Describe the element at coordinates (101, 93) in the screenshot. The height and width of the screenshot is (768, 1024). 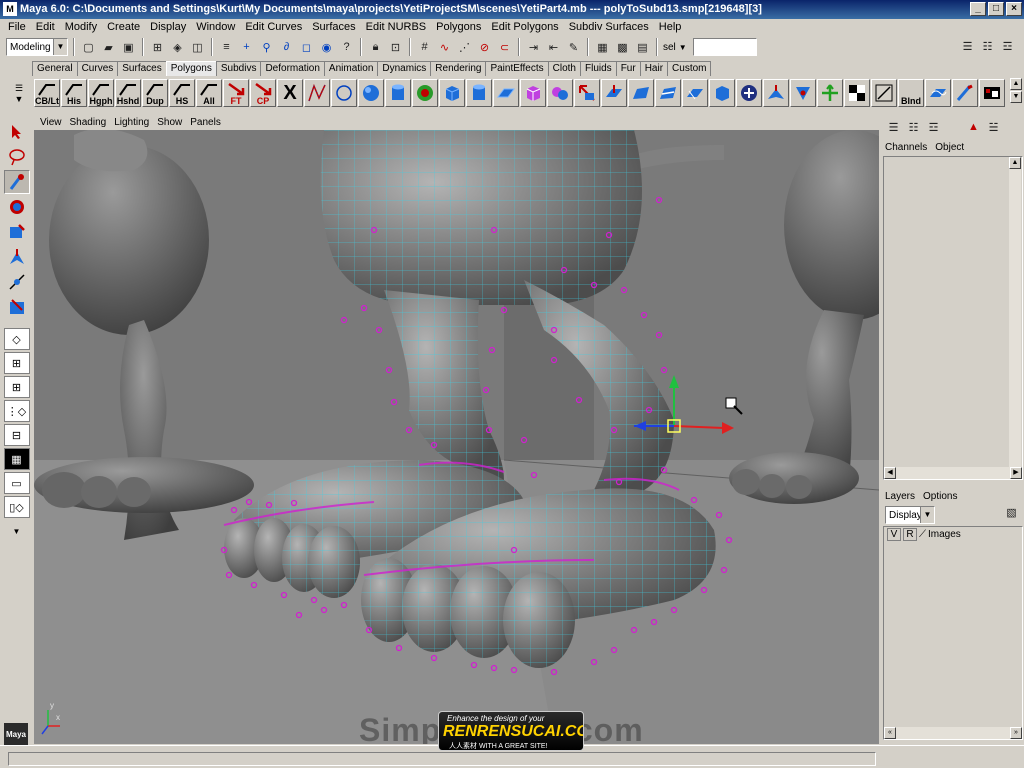
I see `shelf-button-hgph: Hgph` at that location.